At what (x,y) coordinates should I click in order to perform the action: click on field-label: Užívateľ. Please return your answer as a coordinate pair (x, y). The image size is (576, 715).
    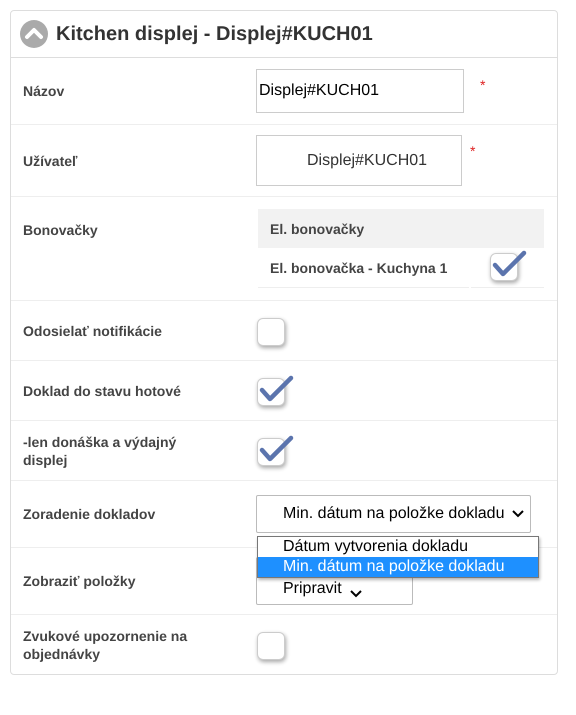
    Looking at the image, I should click on (50, 161).